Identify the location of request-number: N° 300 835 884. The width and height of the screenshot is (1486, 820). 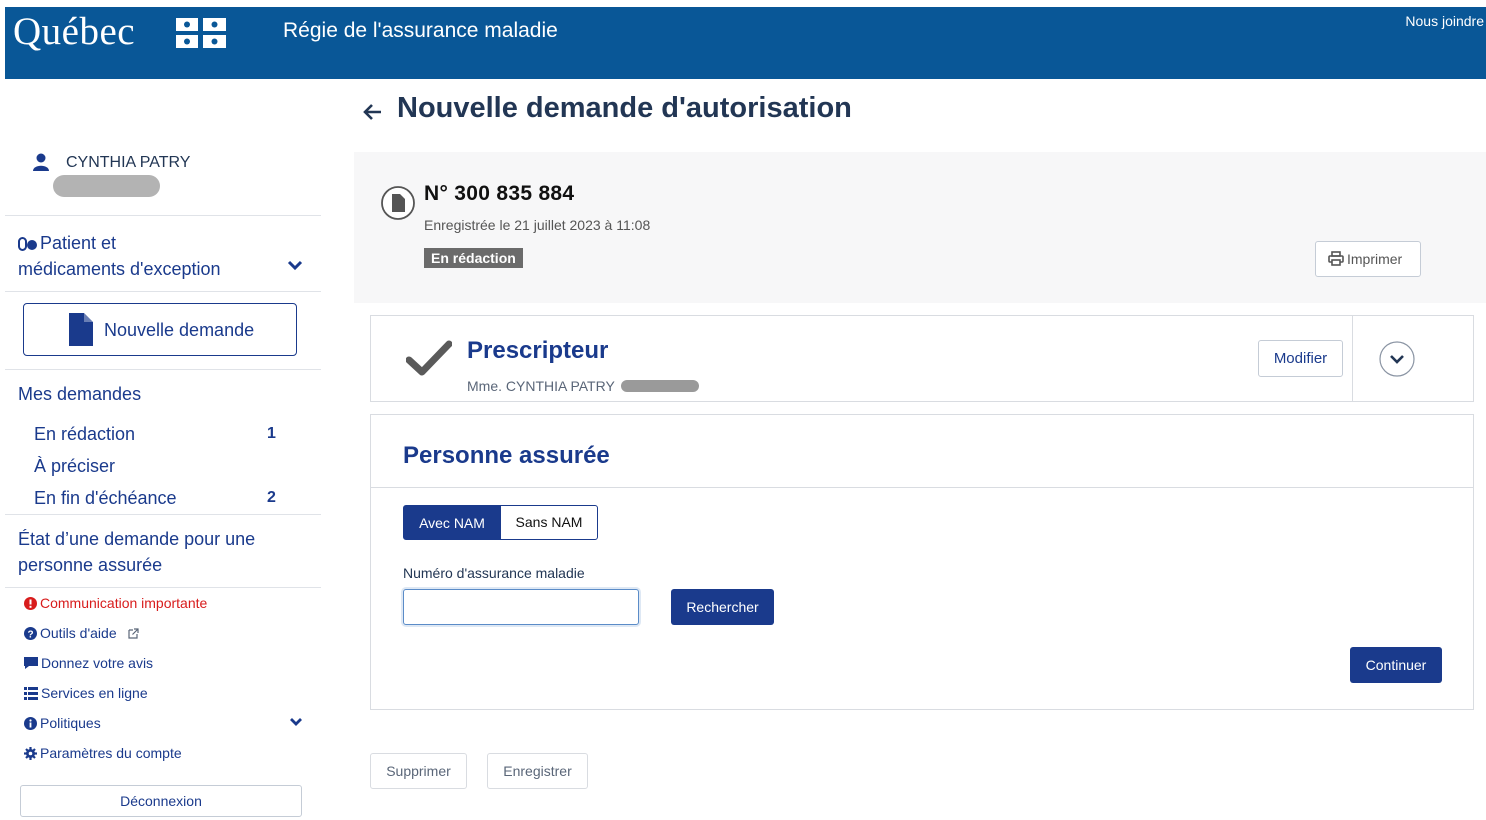
(499, 193).